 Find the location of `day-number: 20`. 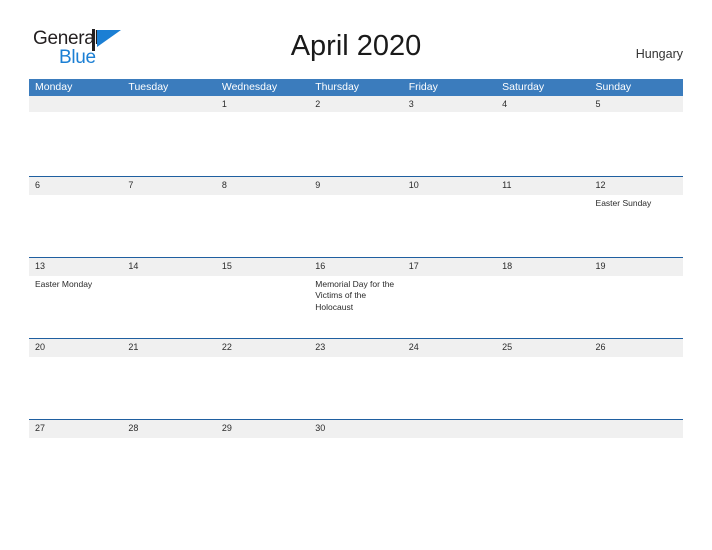

day-number: 20 is located at coordinates (75, 348).